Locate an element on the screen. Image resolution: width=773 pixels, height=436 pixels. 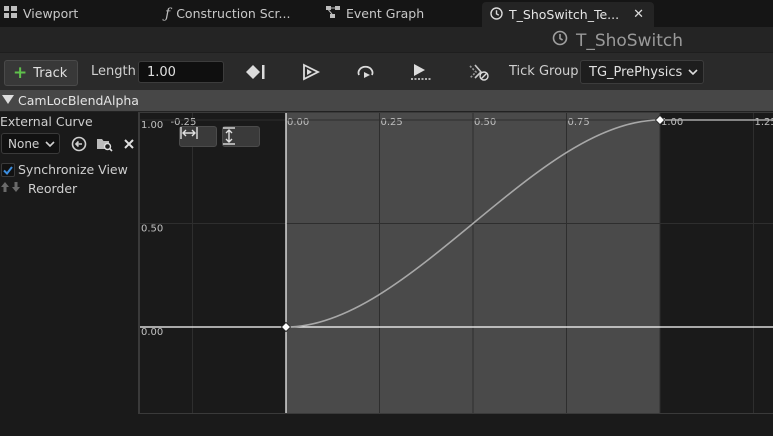
replicated-icon is located at coordinates (421, 72).